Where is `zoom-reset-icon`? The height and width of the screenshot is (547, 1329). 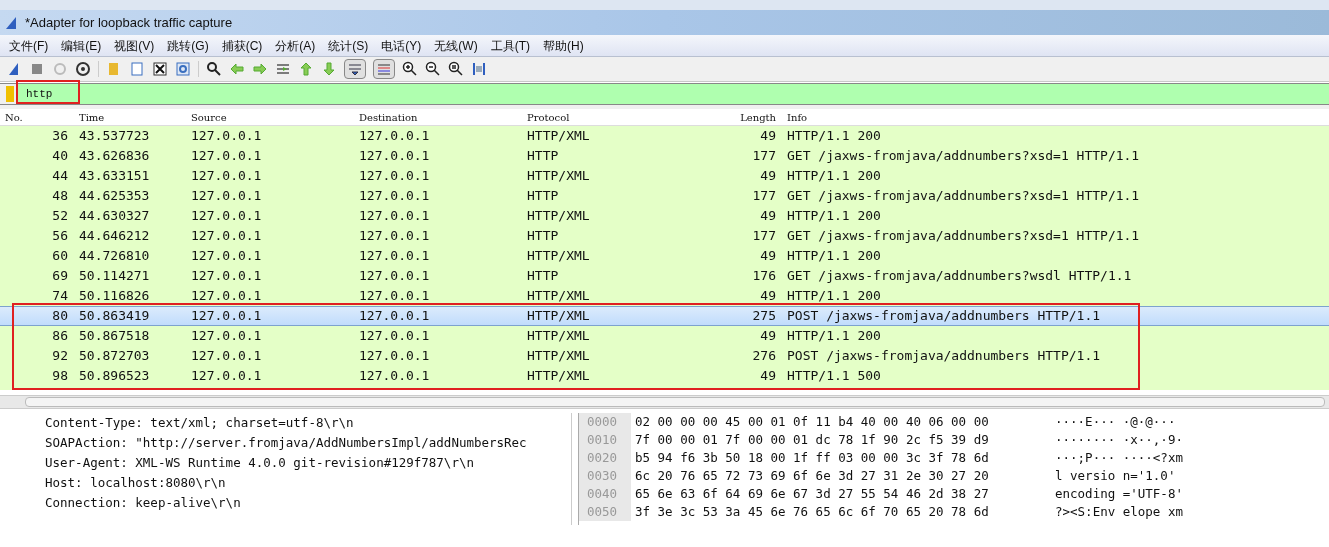
zoom-reset-icon is located at coordinates (456, 69).